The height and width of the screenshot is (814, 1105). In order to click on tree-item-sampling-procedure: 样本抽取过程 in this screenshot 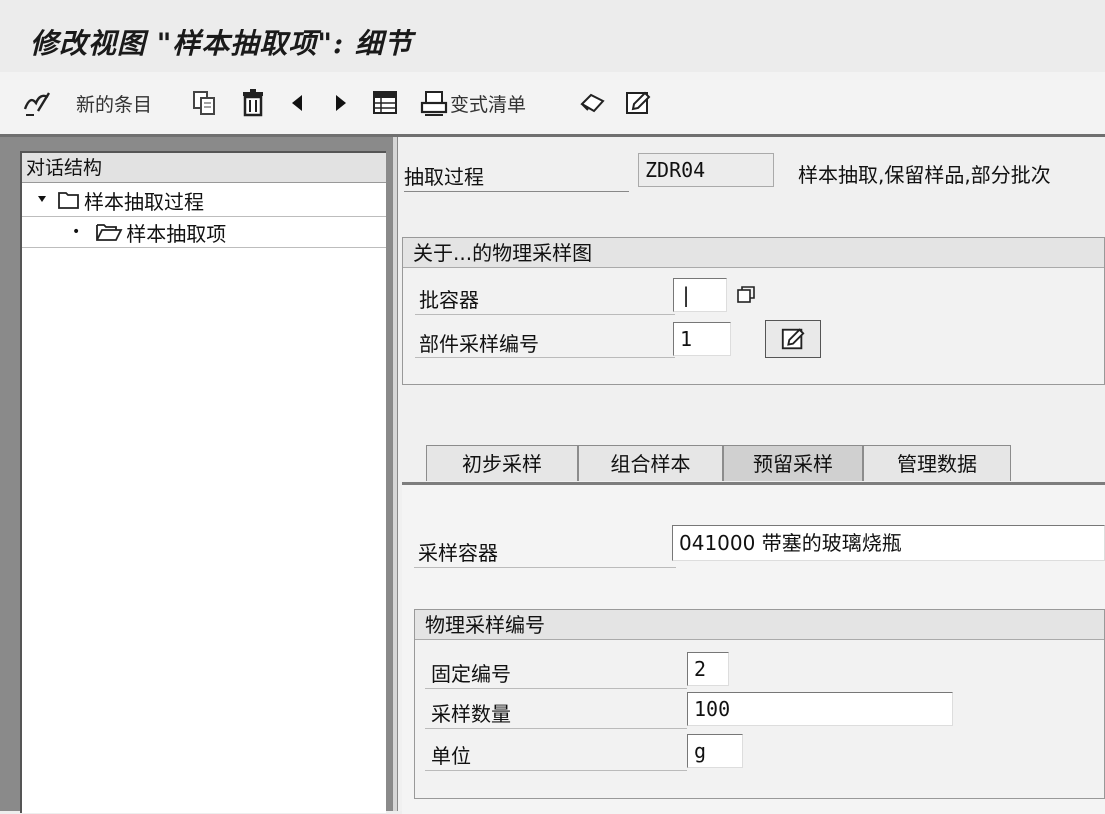, I will do `click(204, 200)`.